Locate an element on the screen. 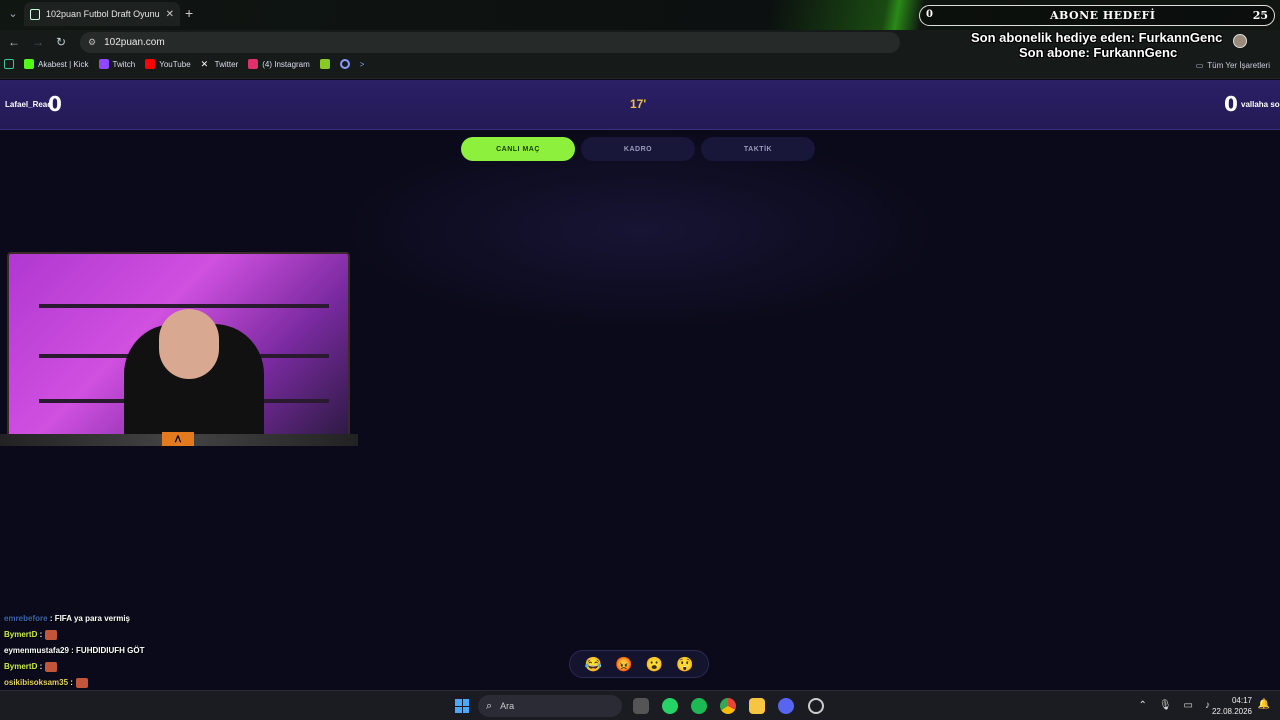 The image size is (1280, 720). goal-target: 25 is located at coordinates (1260, 15).